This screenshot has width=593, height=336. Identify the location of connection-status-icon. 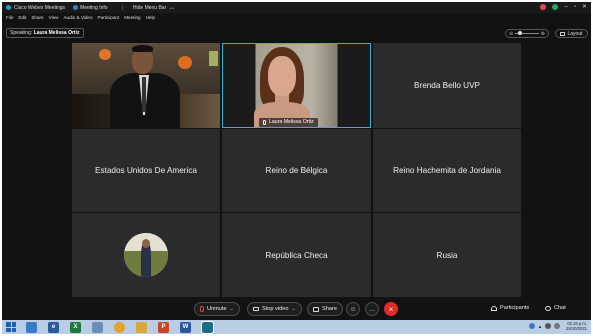
(555, 6).